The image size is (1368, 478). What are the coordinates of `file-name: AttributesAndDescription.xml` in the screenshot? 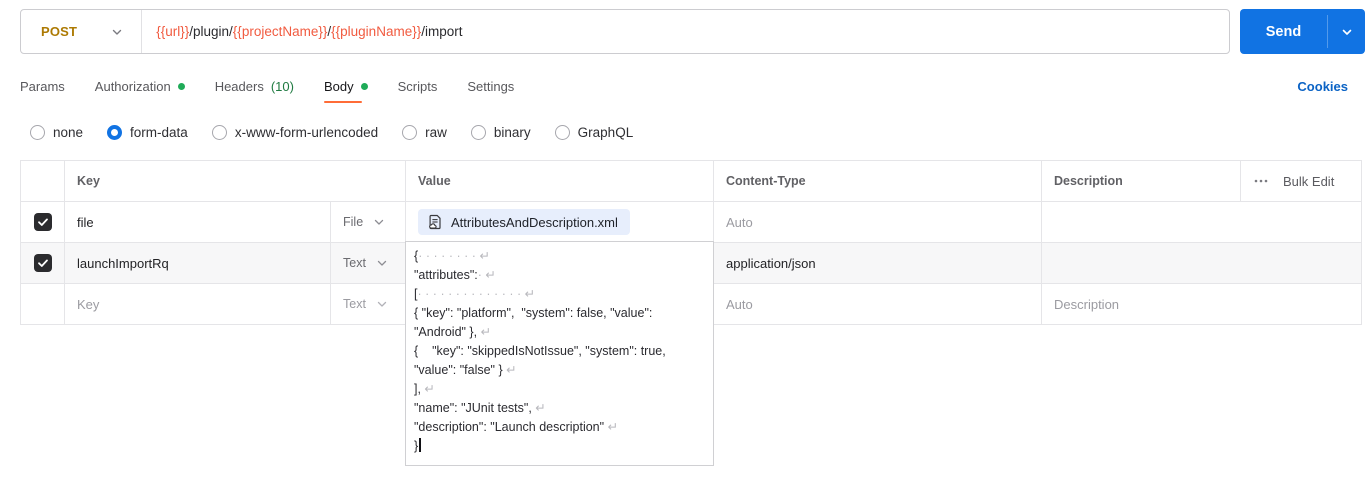 It's located at (534, 222).